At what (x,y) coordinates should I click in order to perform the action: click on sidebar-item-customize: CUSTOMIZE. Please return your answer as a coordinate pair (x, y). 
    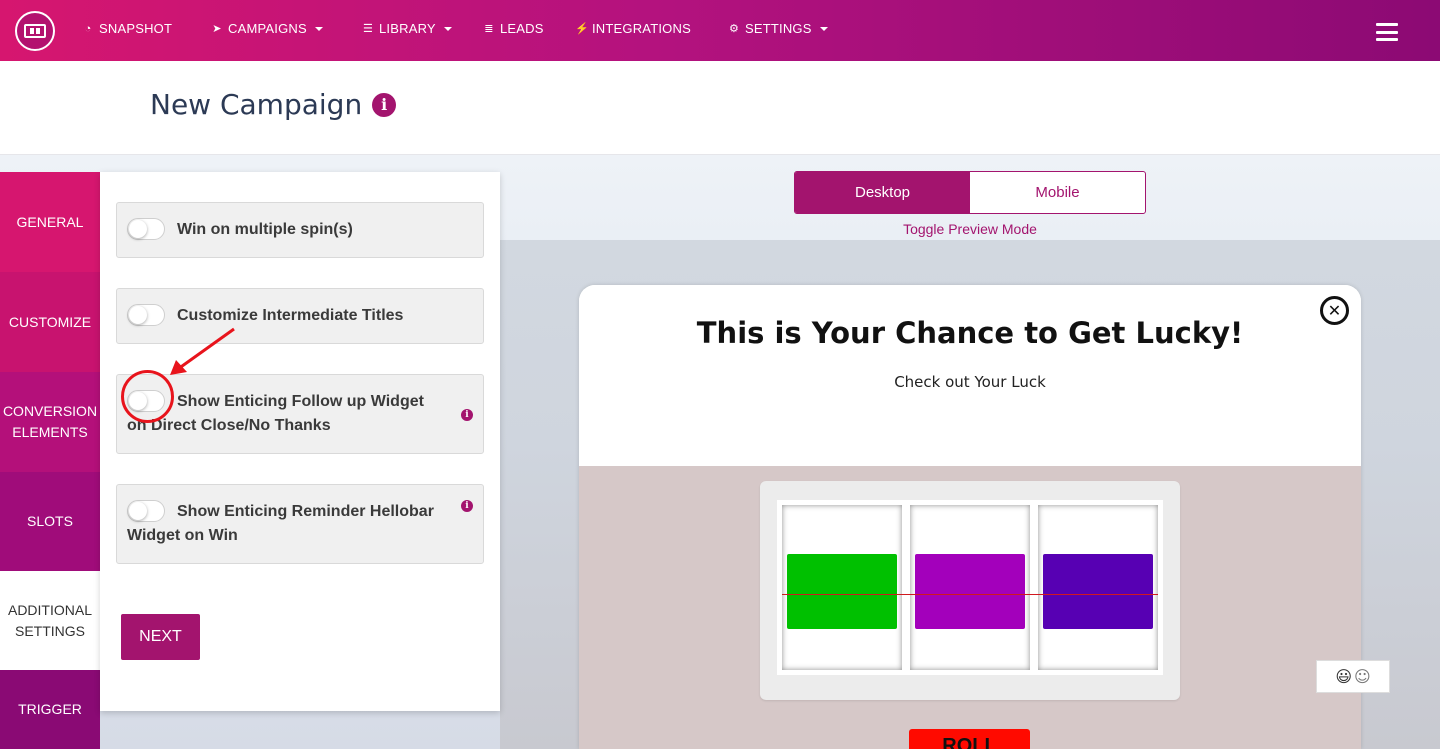
    Looking at the image, I should click on (50, 322).